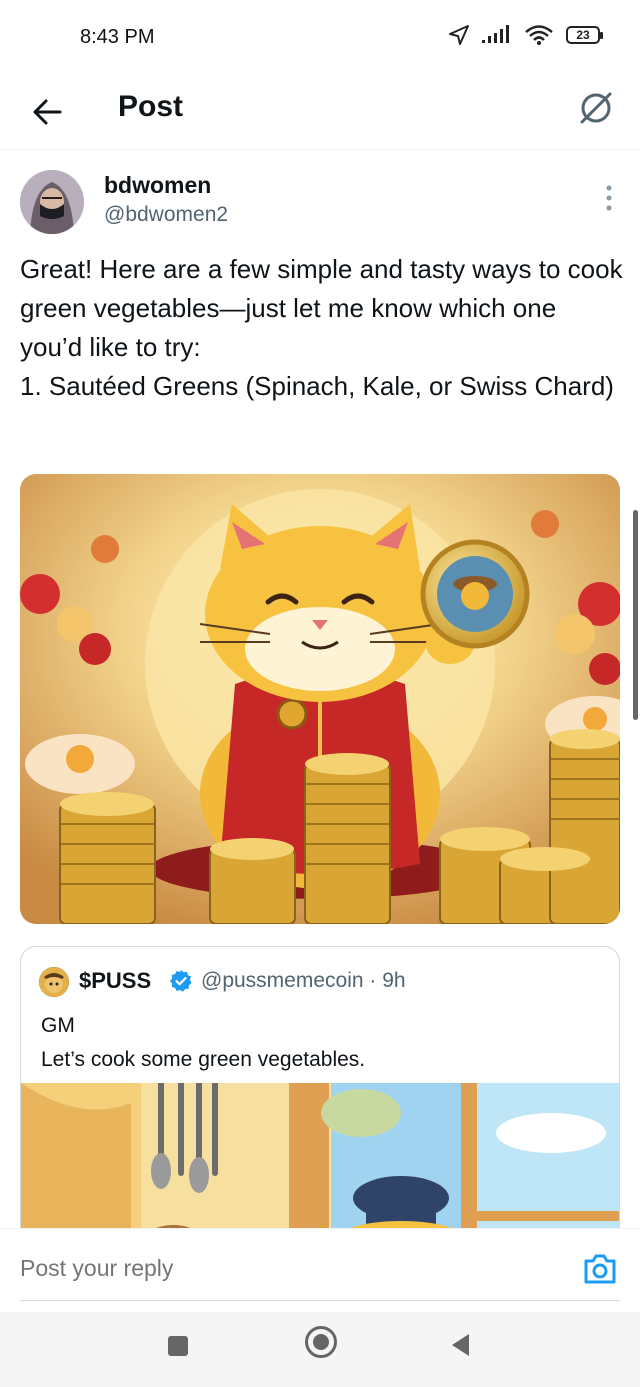 The height and width of the screenshot is (1387, 640). Describe the element at coordinates (117, 37) in the screenshot. I see `status-time: 8:43 PM` at that location.